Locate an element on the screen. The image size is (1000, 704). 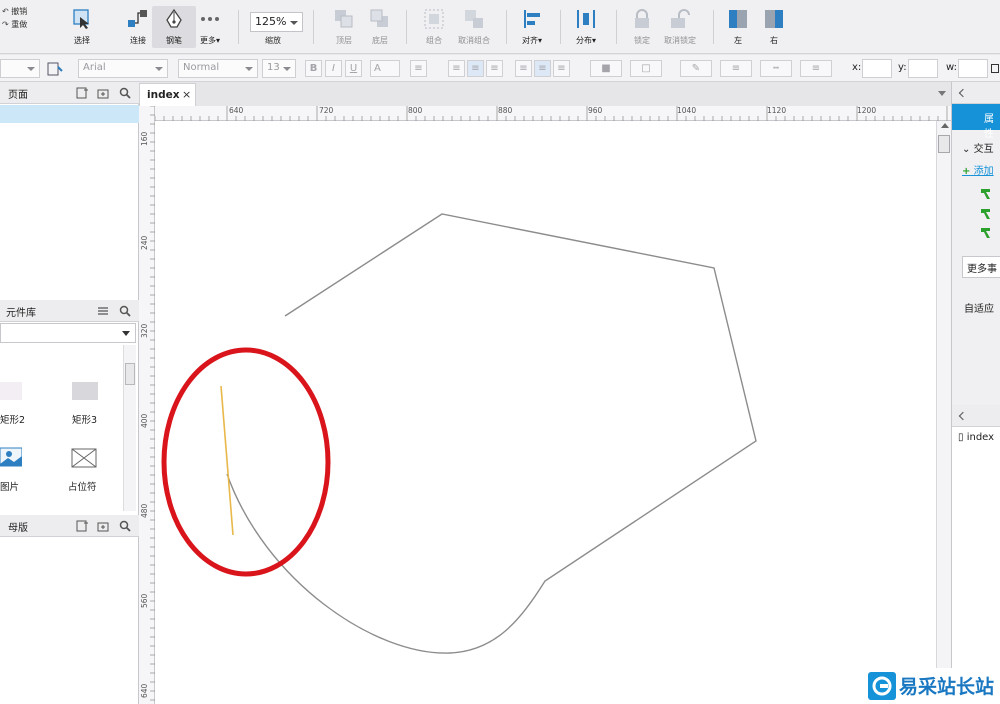
font-size-select: 13 is located at coordinates (279, 68).